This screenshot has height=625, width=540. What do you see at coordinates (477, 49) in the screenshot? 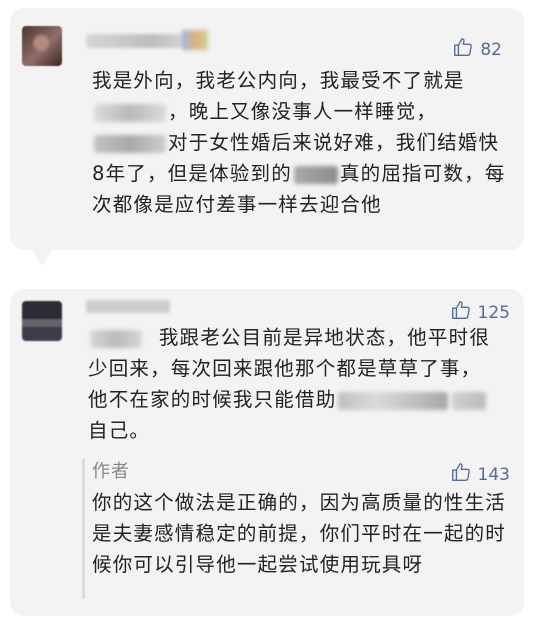
I see `like-button: 82` at bounding box center [477, 49].